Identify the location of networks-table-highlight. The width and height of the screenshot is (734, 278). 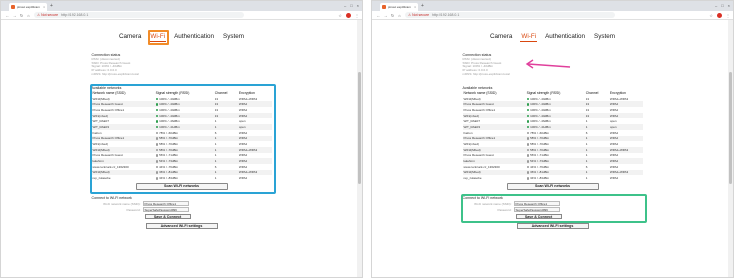
(182, 139).